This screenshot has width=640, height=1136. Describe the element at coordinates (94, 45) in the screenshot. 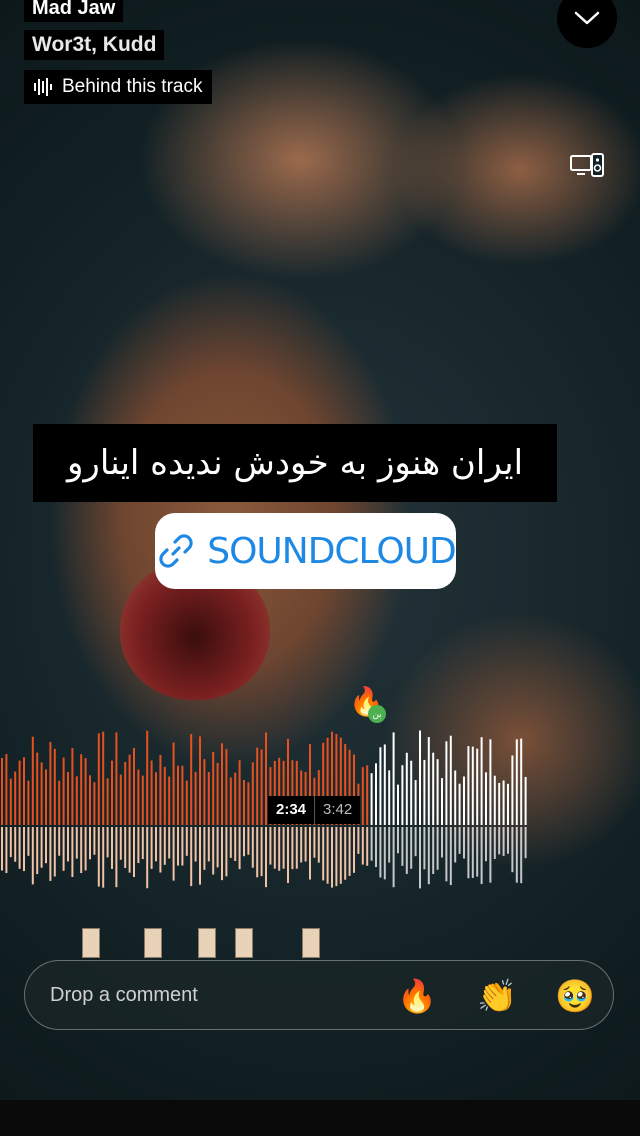

I see `track-artist: Wor3t, Kudd` at that location.